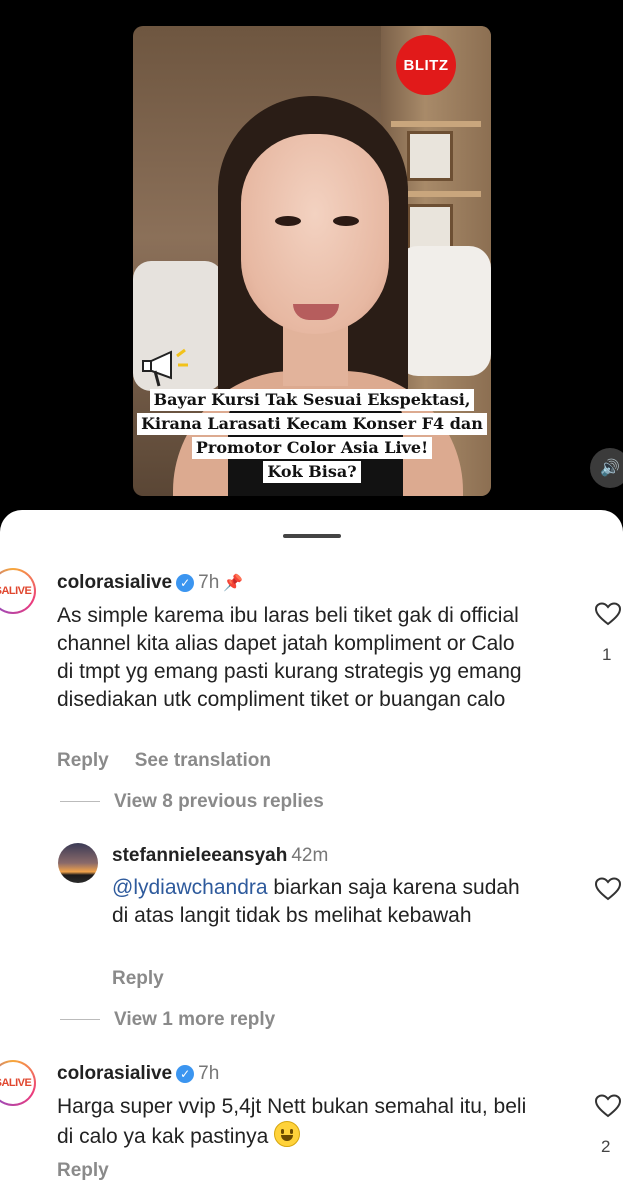 This screenshot has height=1200, width=623. Describe the element at coordinates (606, 1146) in the screenshot. I see `like-count: 2` at that location.